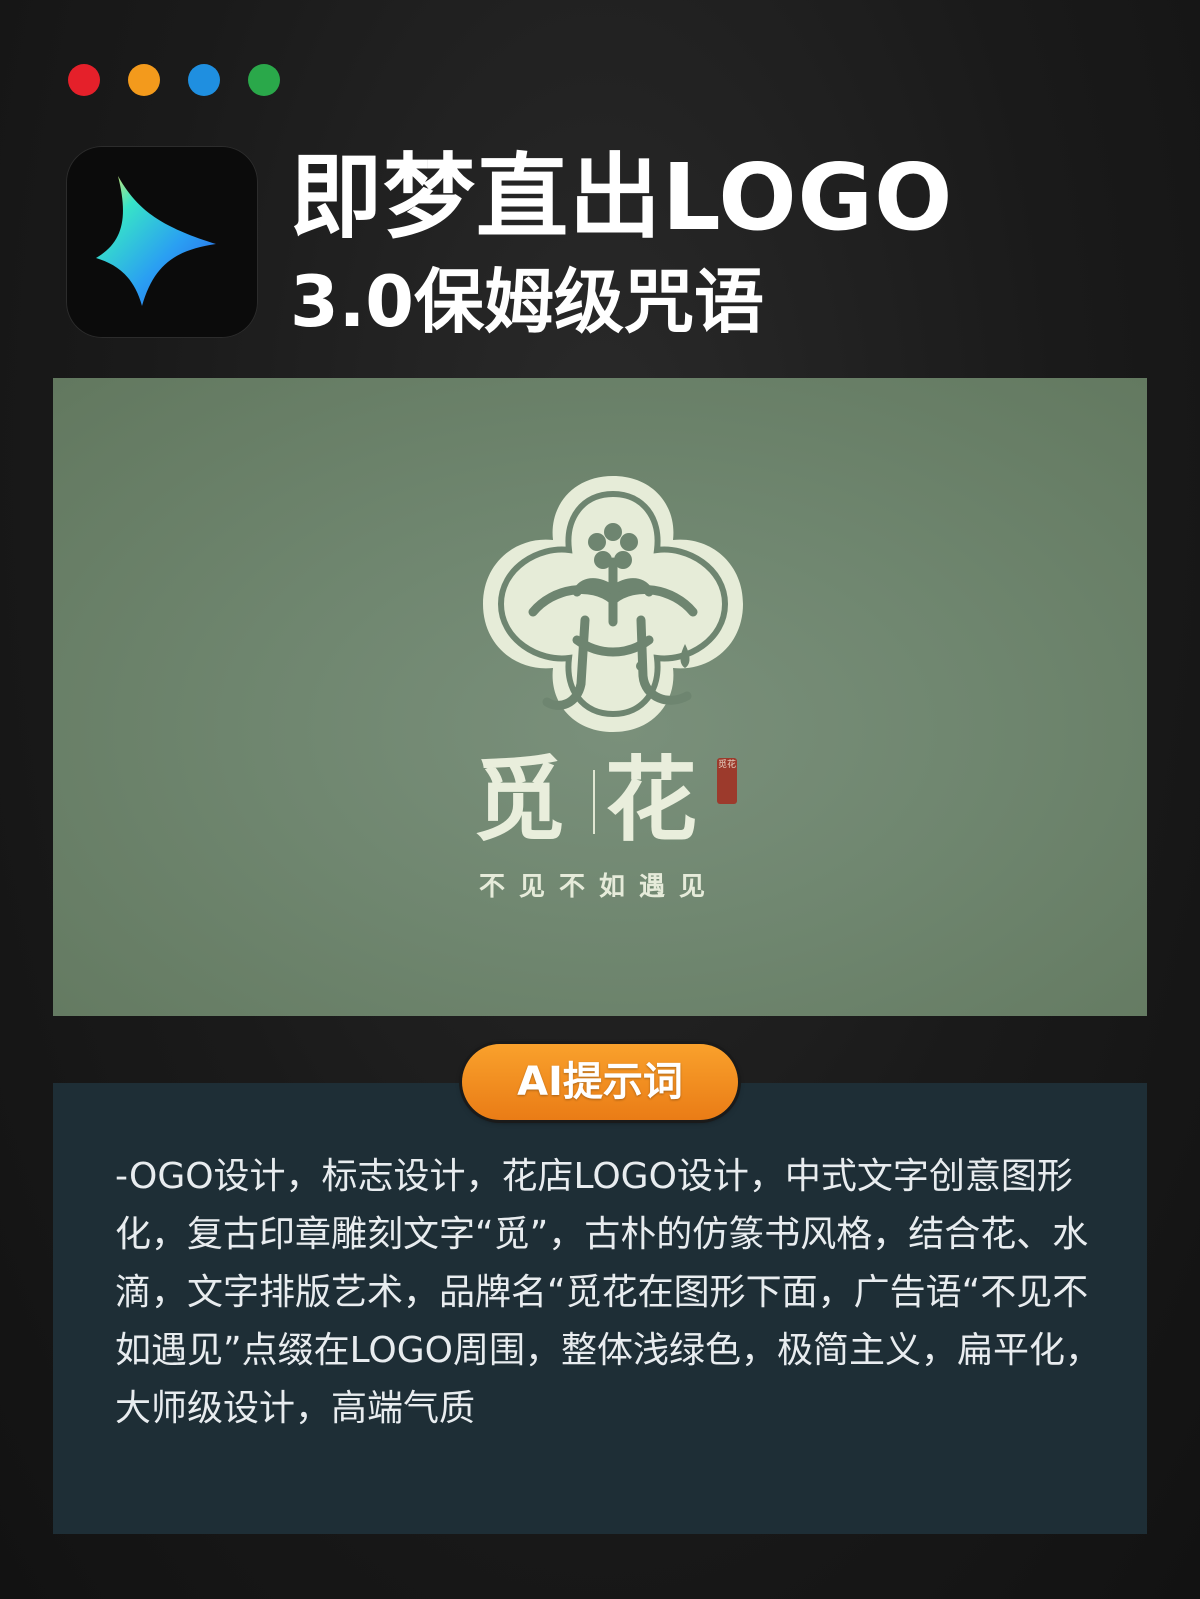 This screenshot has height=1599, width=1200. Describe the element at coordinates (162, 242) in the screenshot. I see `jimeng-star-icon` at that location.